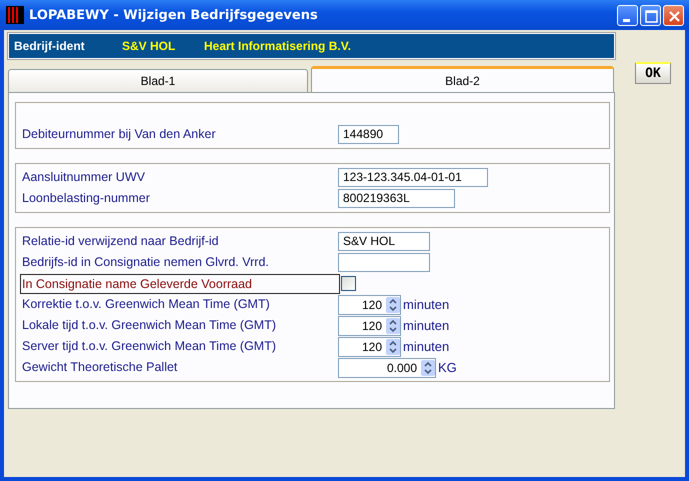  What do you see at coordinates (673, 15) in the screenshot?
I see `close-button` at bounding box center [673, 15].